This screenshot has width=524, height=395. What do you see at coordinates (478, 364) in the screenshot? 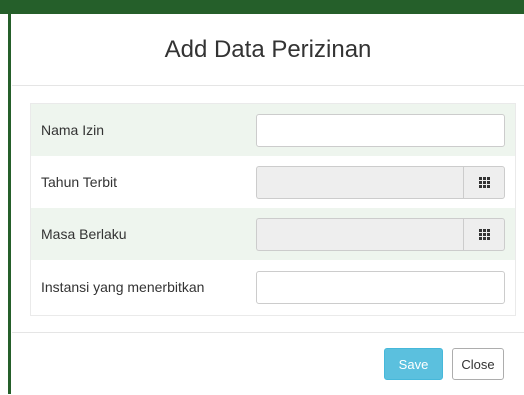
I see `close-button: Close` at bounding box center [478, 364].